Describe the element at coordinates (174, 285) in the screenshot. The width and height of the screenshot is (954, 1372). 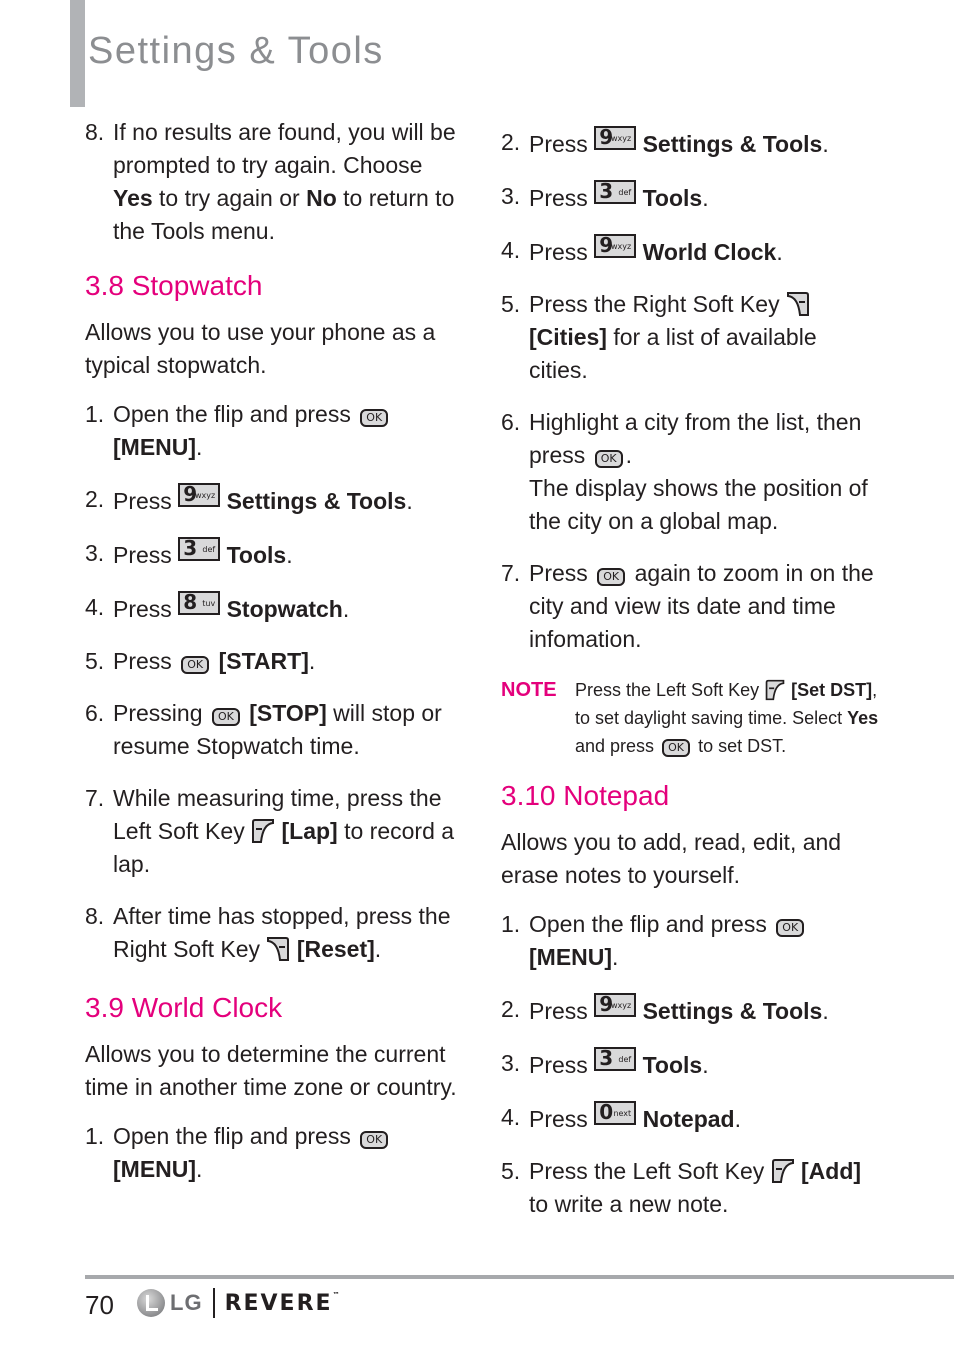
I see `section-heading-stopwatch: 3.8 Stopwatch` at that location.